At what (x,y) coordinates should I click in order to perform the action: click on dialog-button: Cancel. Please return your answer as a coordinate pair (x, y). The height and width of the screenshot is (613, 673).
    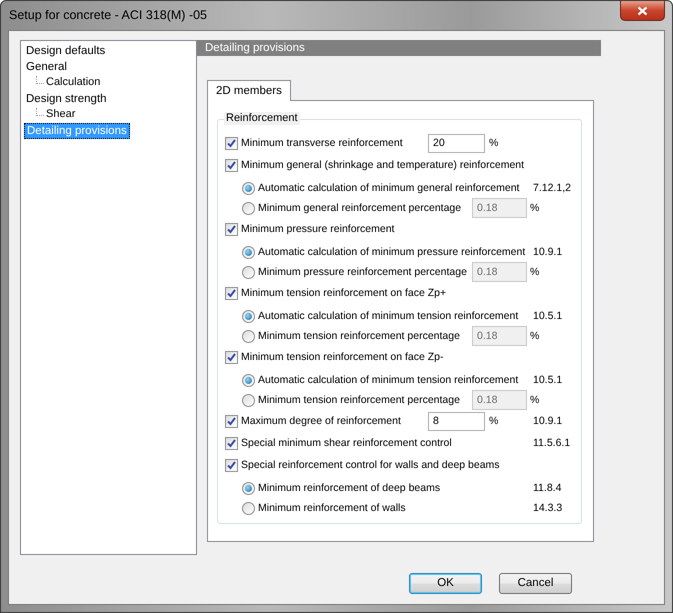
    Looking at the image, I should click on (535, 583).